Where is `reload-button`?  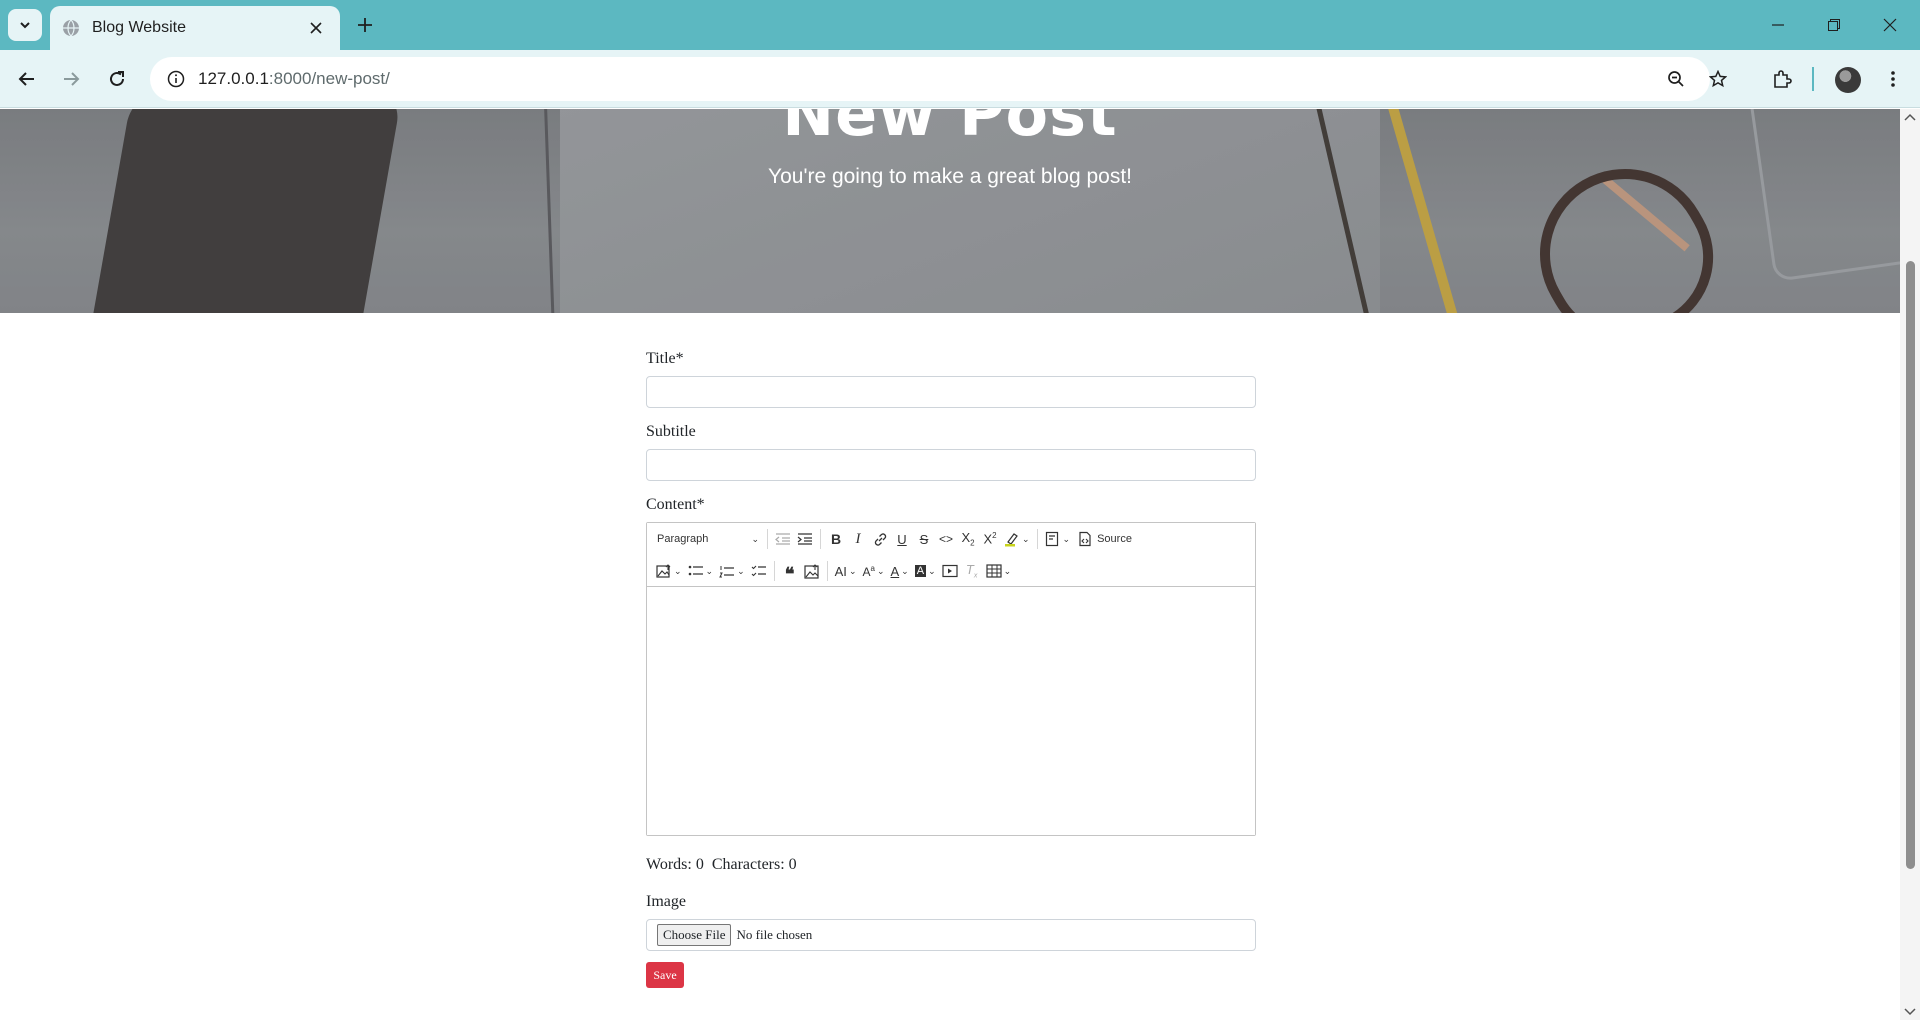
reload-button is located at coordinates (117, 79).